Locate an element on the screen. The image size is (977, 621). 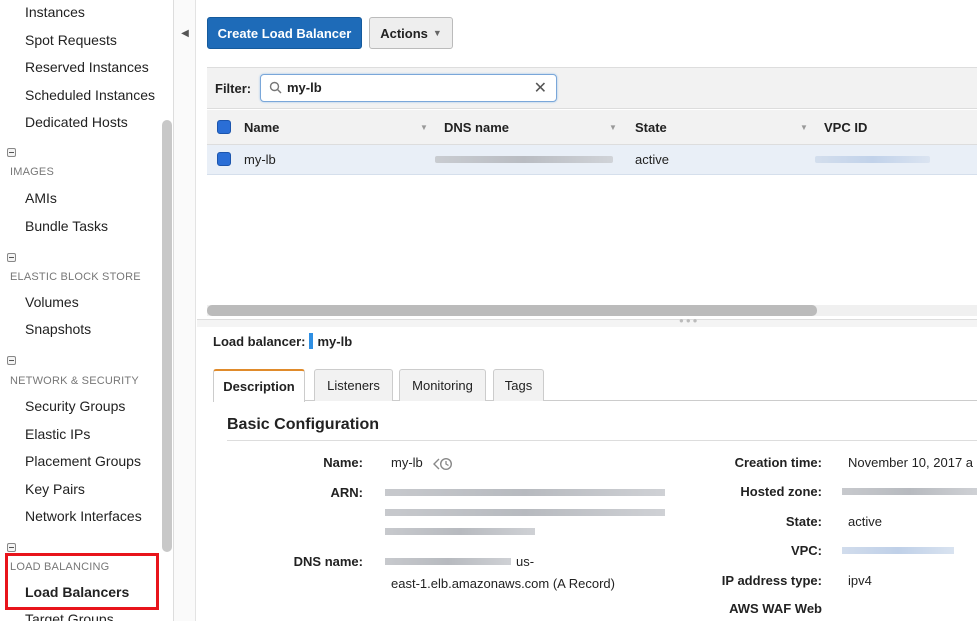
selected-marker is located at coordinates (311, 341).